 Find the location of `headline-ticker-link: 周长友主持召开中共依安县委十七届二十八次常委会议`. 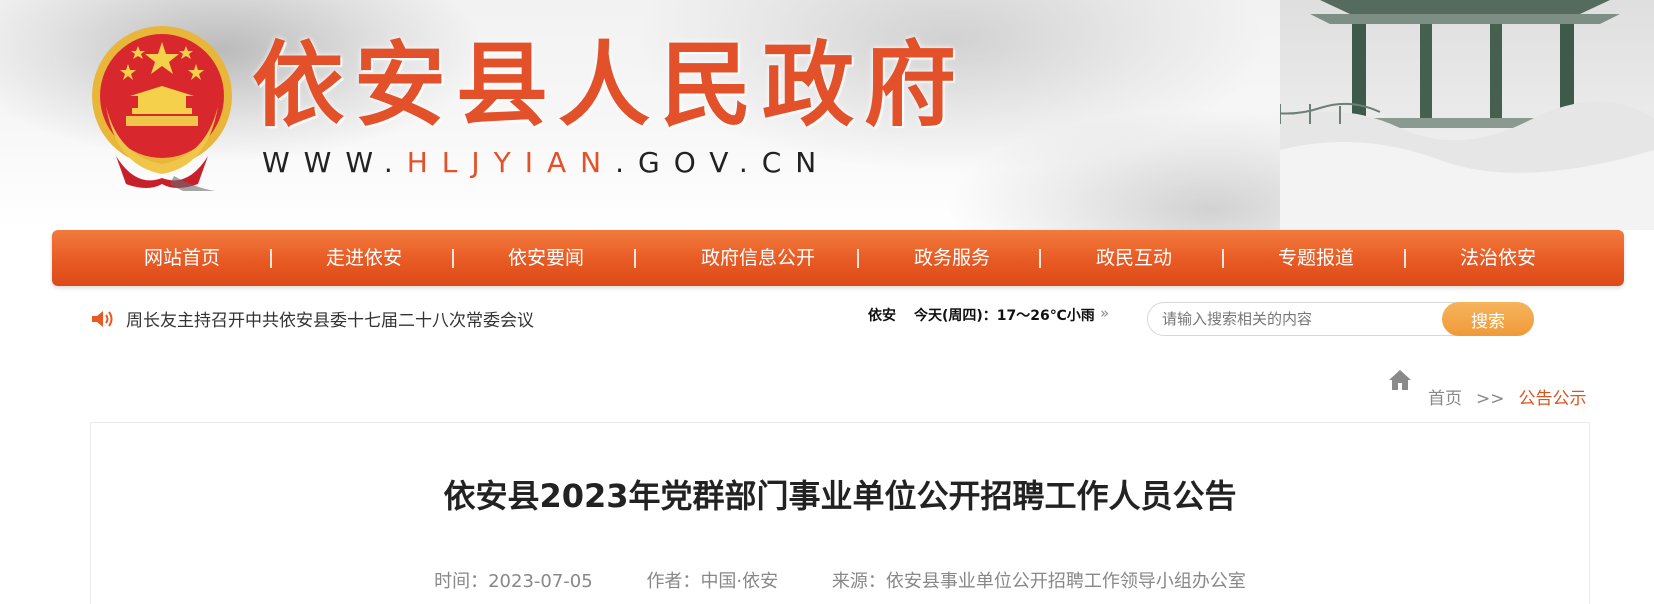

headline-ticker-link: 周长友主持召开中共依安县委十七届二十八次常委会议 is located at coordinates (330, 318).